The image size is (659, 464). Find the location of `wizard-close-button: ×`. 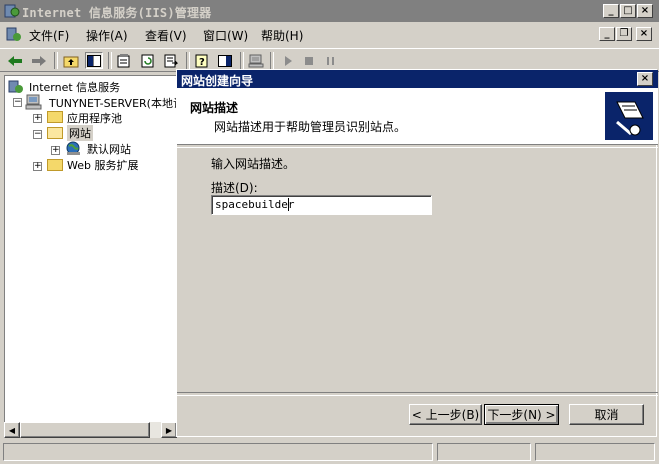

wizard-close-button: × is located at coordinates (645, 79).